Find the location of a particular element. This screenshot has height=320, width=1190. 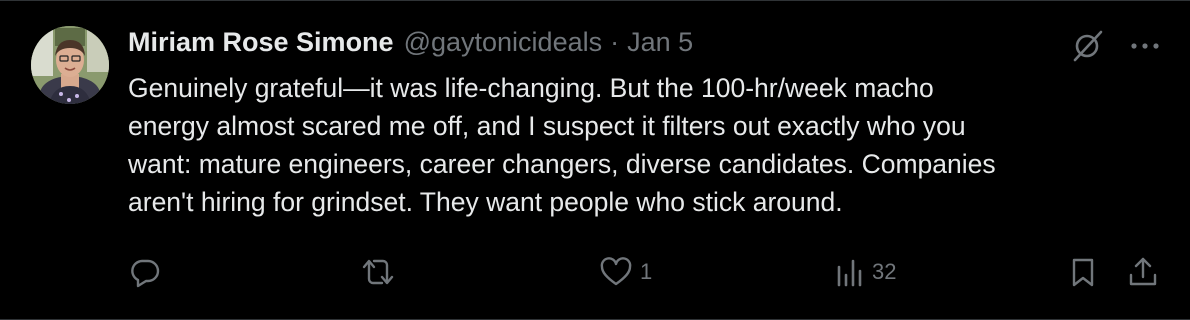

repost-icon is located at coordinates (378, 272).